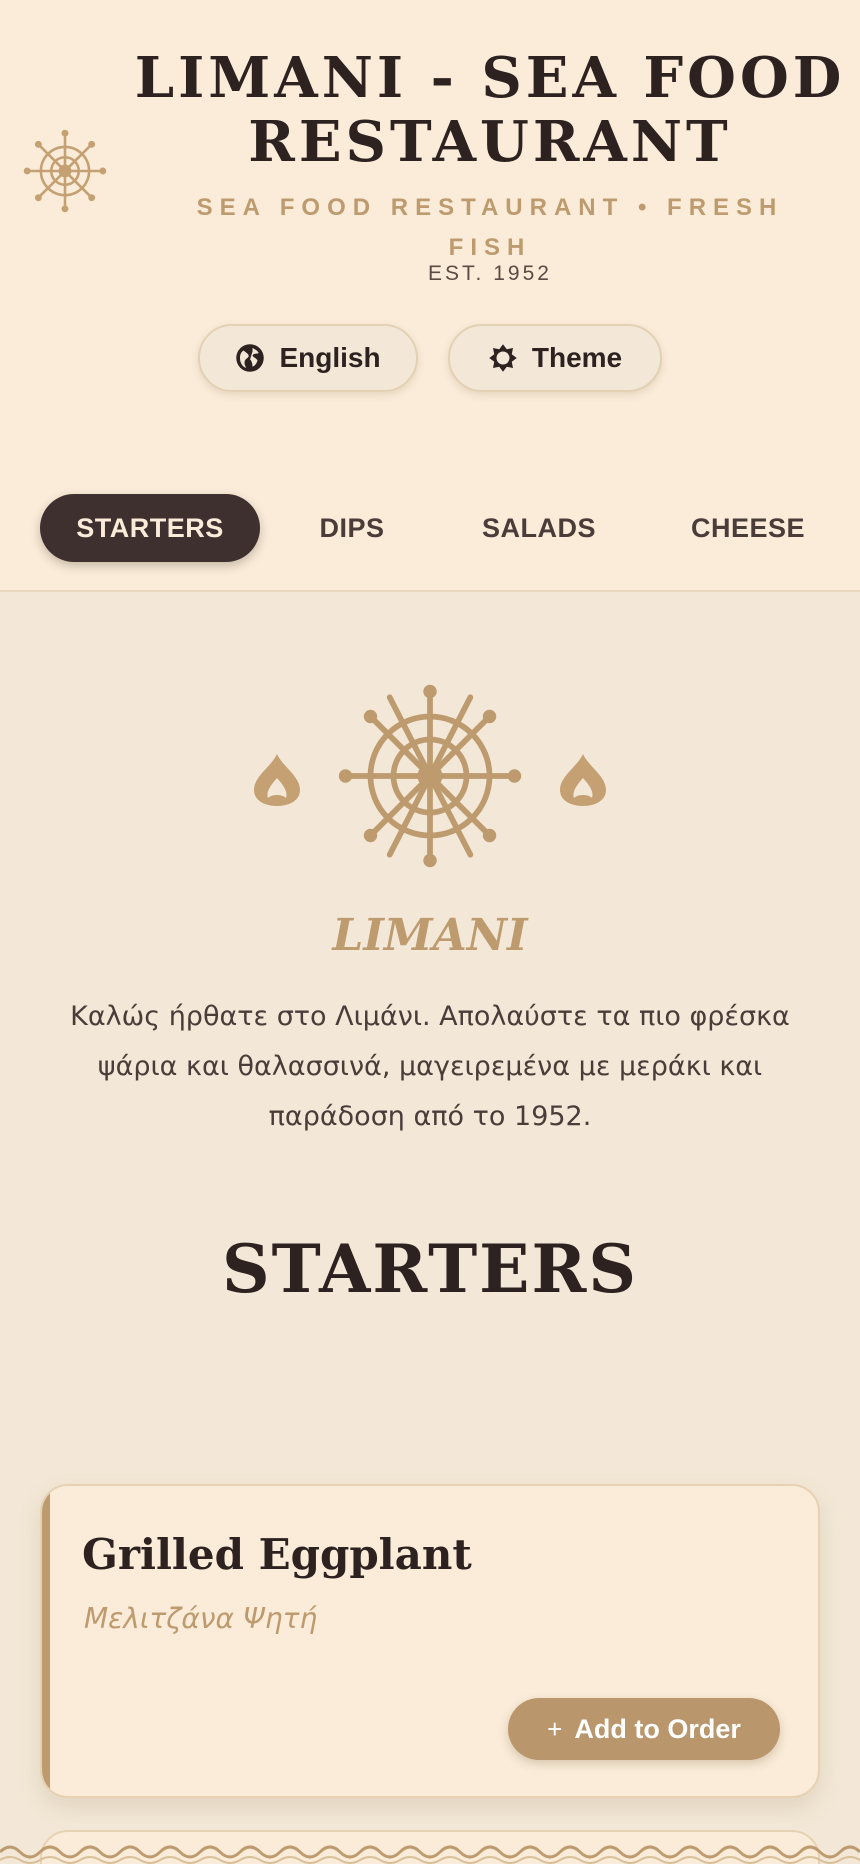 This screenshot has width=860, height=1864. Describe the element at coordinates (430, 935) in the screenshot. I see `hero-title: LIMANI` at that location.